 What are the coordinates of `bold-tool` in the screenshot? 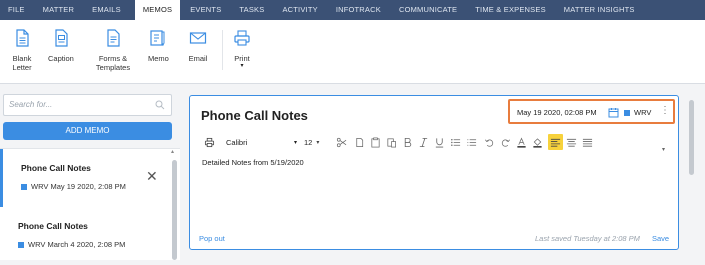 It's located at (407, 142).